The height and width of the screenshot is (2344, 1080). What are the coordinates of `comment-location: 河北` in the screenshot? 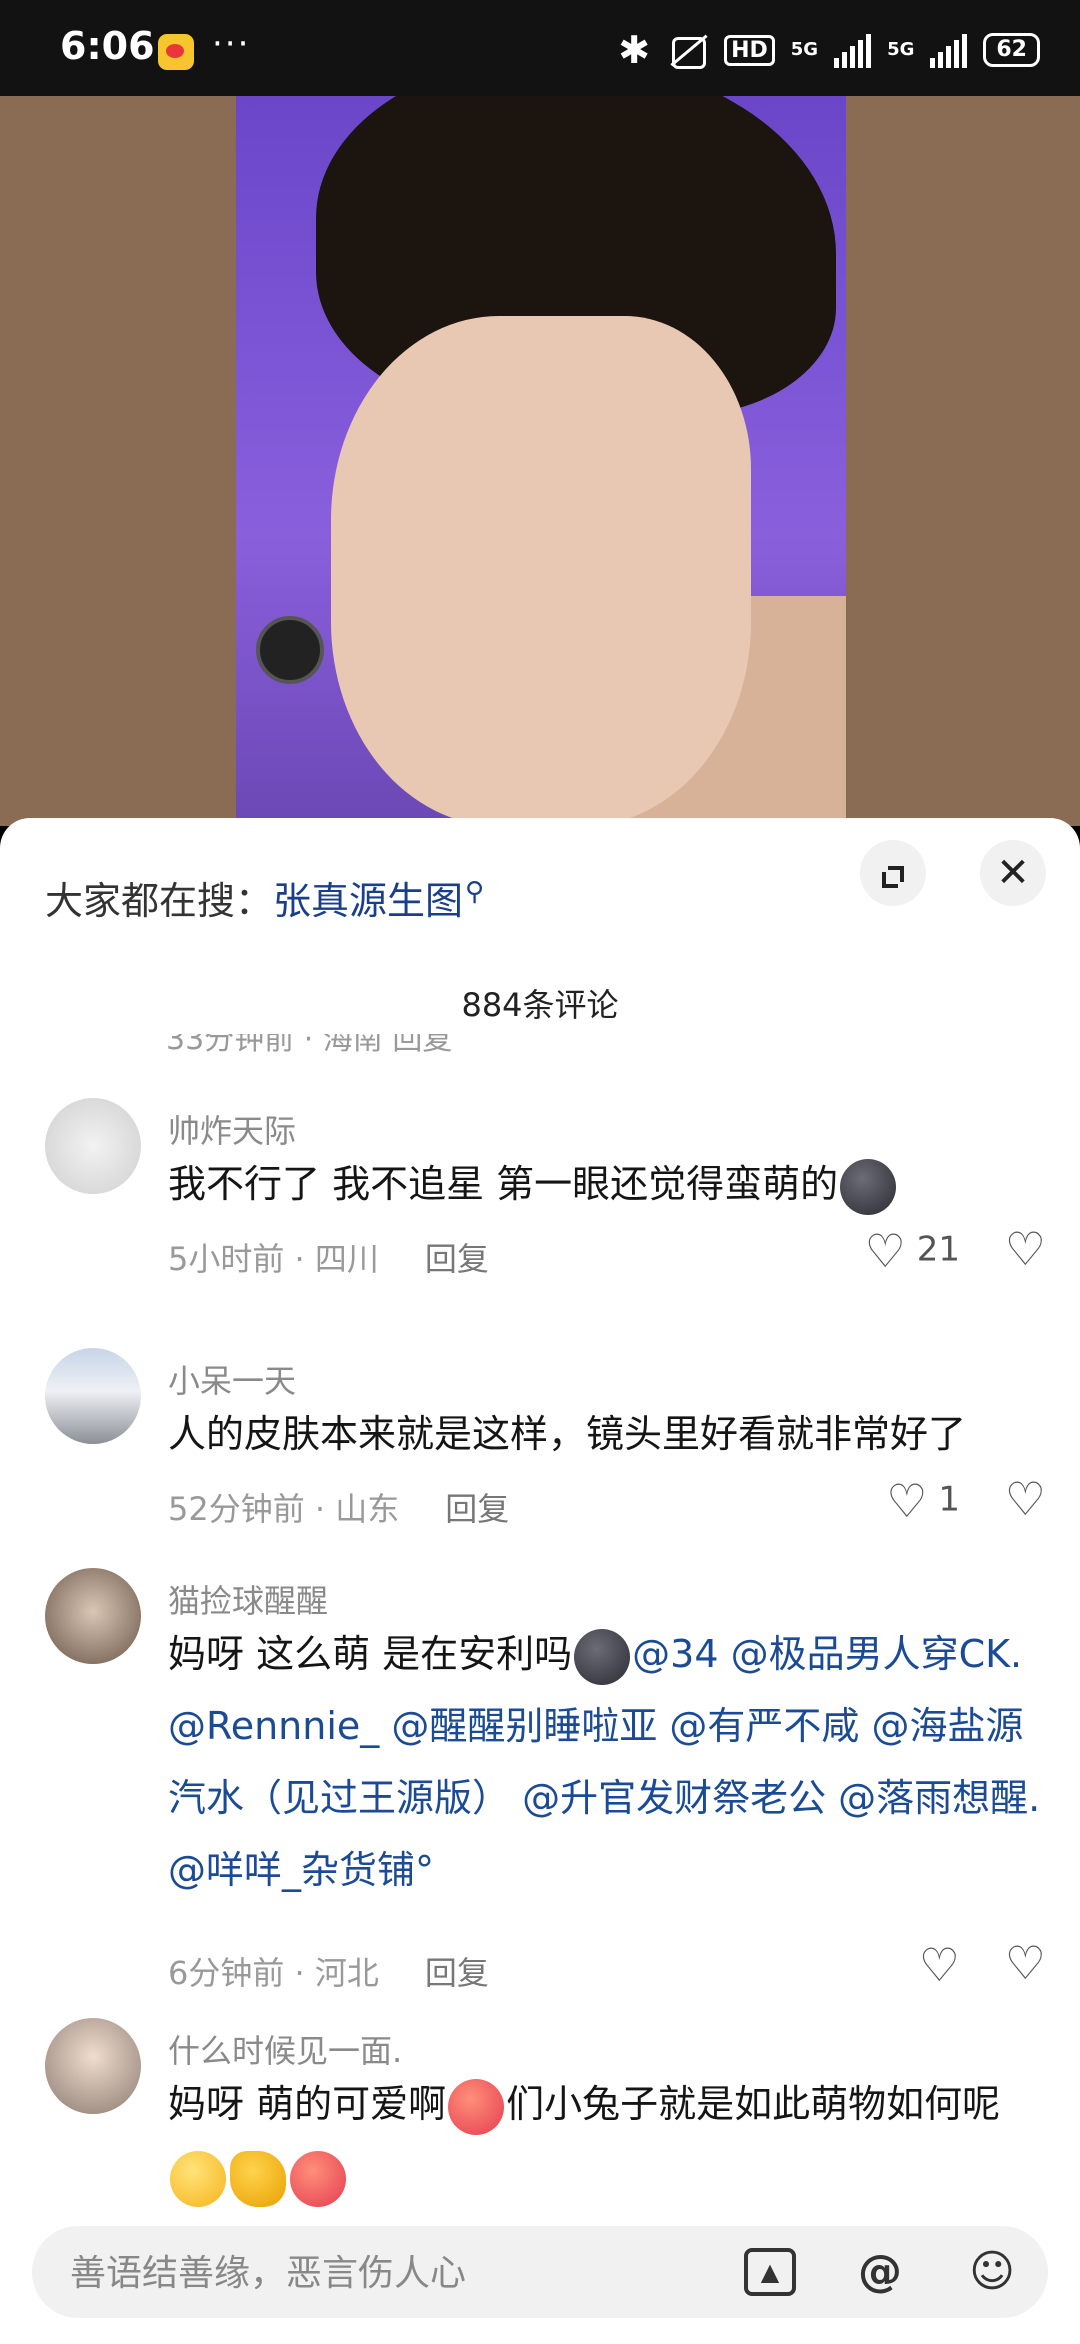 It's located at (346, 1973).